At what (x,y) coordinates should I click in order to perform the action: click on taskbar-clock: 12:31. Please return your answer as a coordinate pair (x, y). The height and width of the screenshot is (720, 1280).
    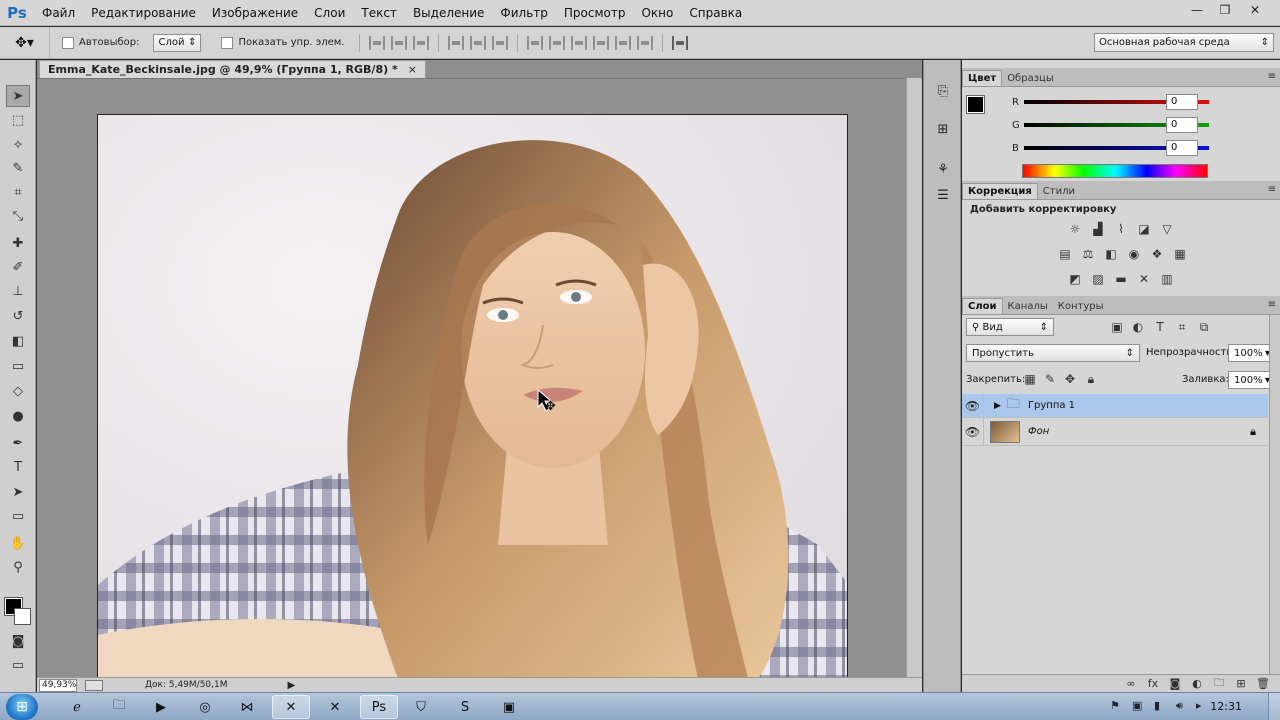
    Looking at the image, I should click on (1226, 706).